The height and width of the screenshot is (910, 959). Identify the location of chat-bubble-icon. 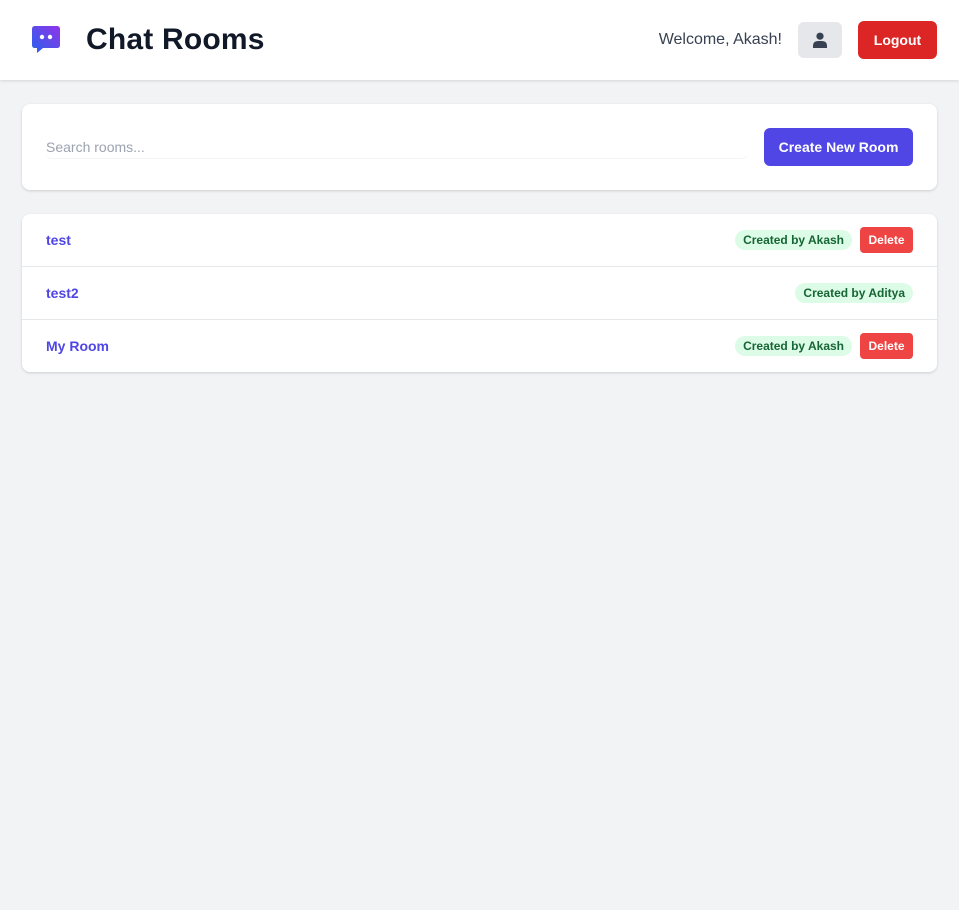
(46, 39).